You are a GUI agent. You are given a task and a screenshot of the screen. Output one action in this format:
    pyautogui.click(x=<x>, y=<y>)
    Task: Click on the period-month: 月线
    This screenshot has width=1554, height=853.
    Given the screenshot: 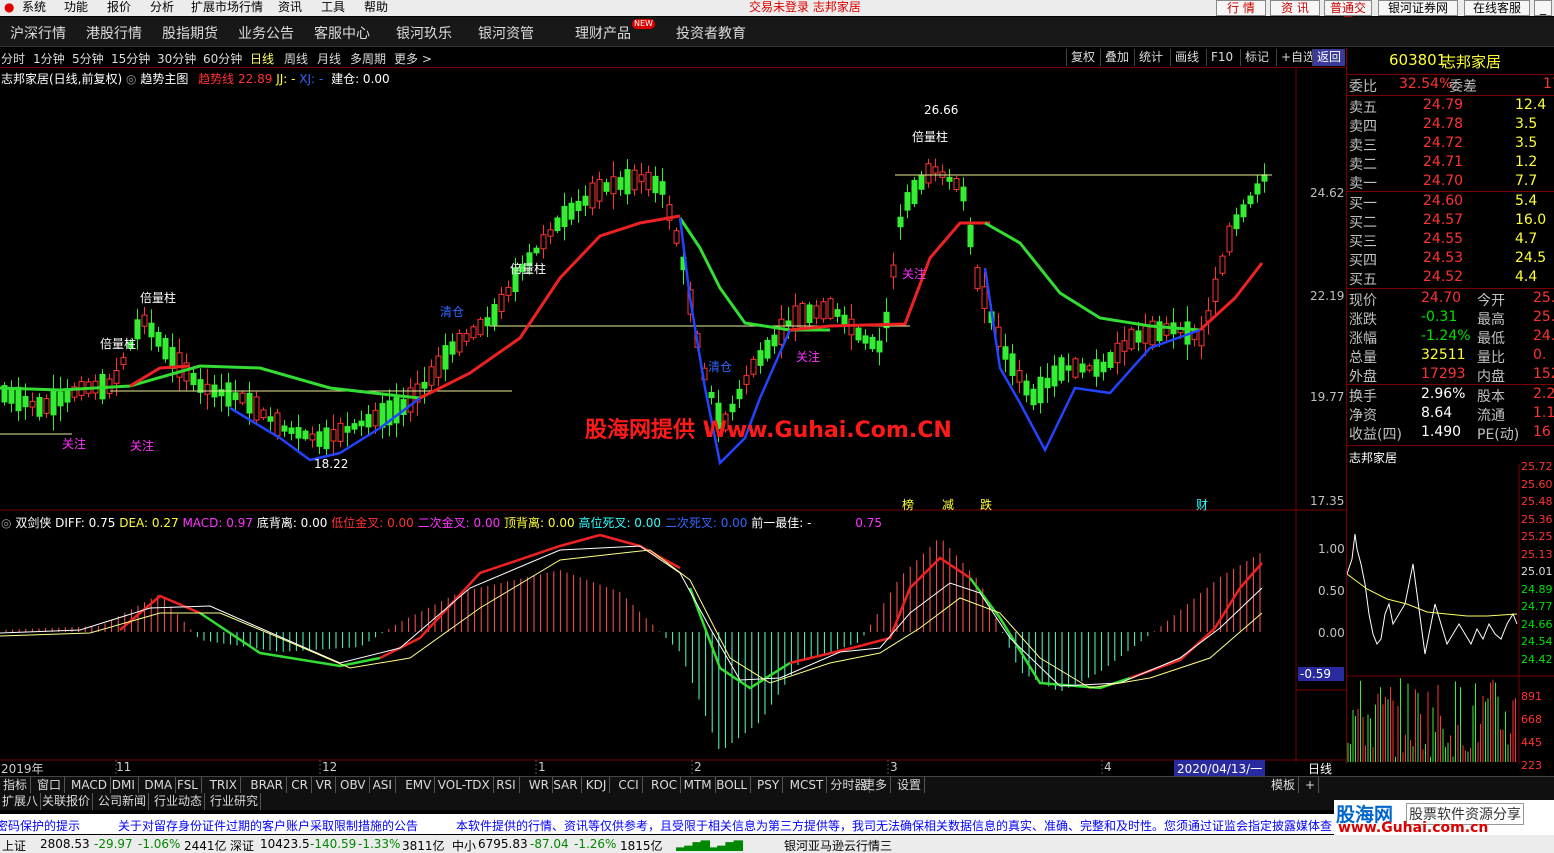 What is the action you would take?
    pyautogui.click(x=329, y=58)
    